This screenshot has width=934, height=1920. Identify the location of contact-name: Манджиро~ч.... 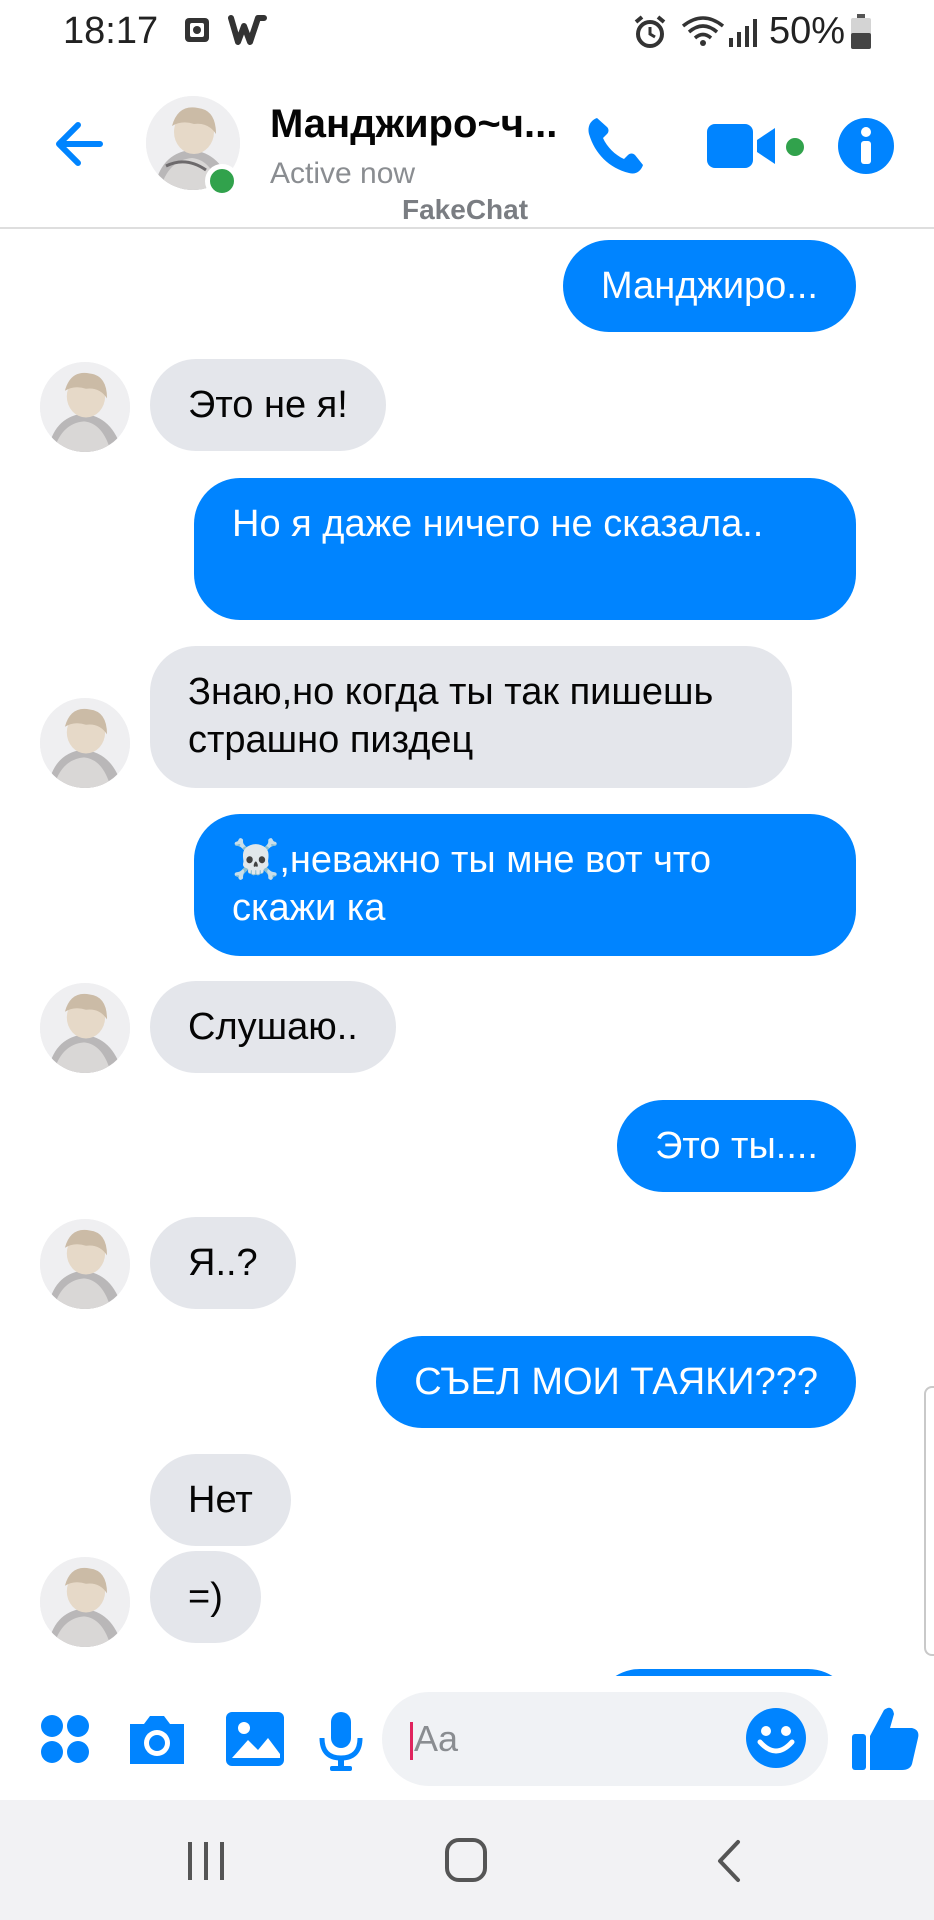
(420, 124).